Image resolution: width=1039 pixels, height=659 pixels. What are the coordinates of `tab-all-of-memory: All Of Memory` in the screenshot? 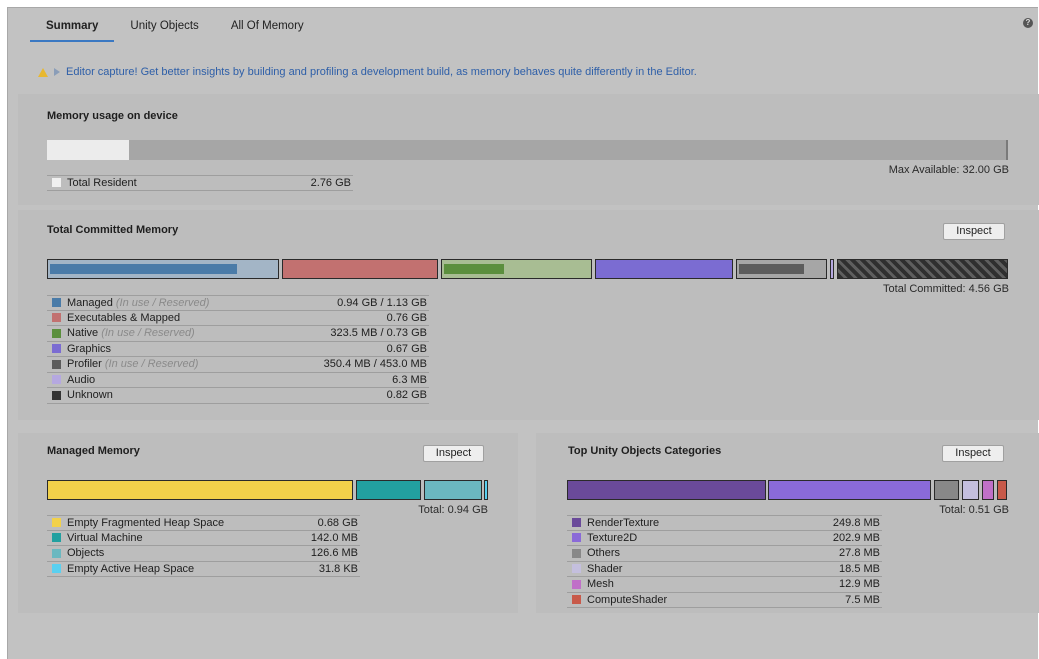 It's located at (267, 27).